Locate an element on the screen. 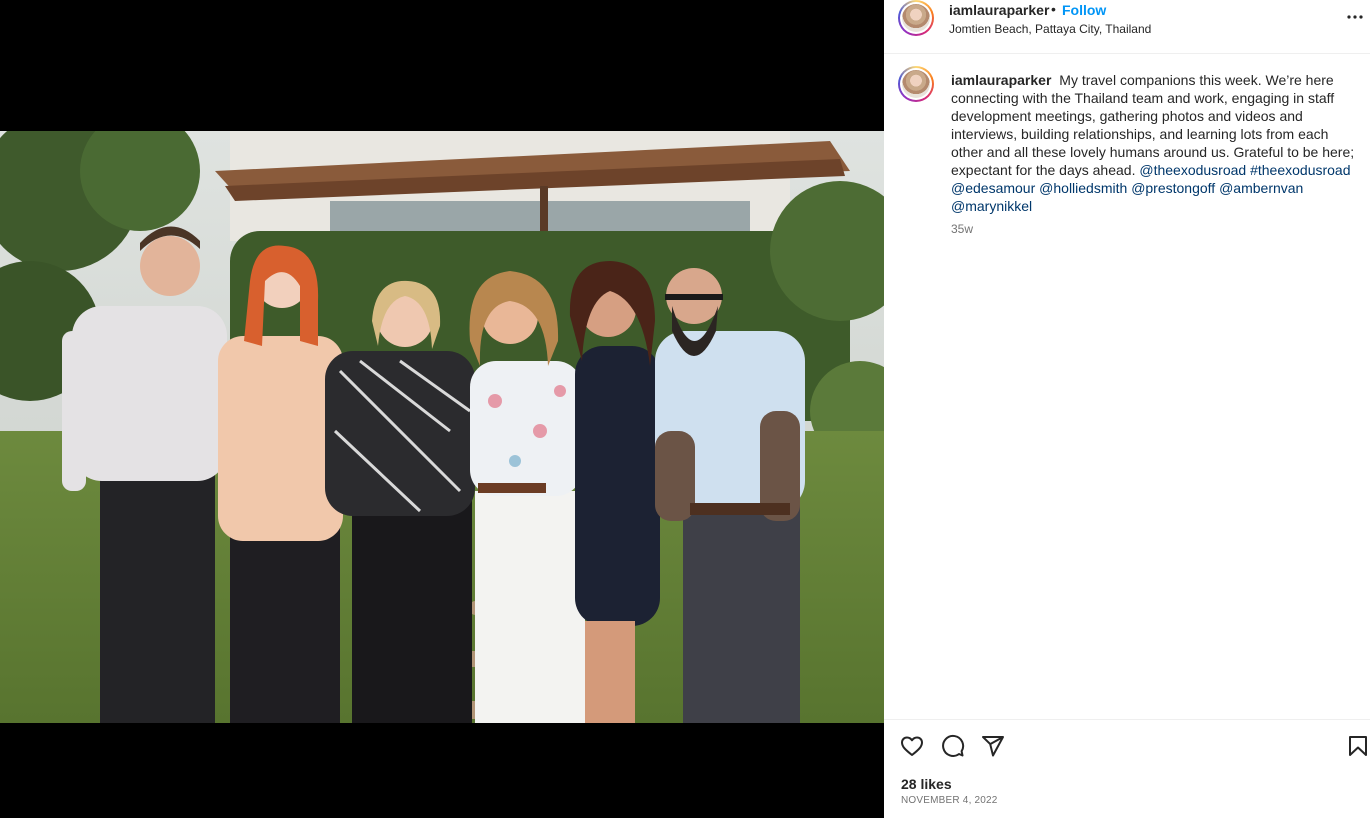  actions-divider is located at coordinates (1127, 719).